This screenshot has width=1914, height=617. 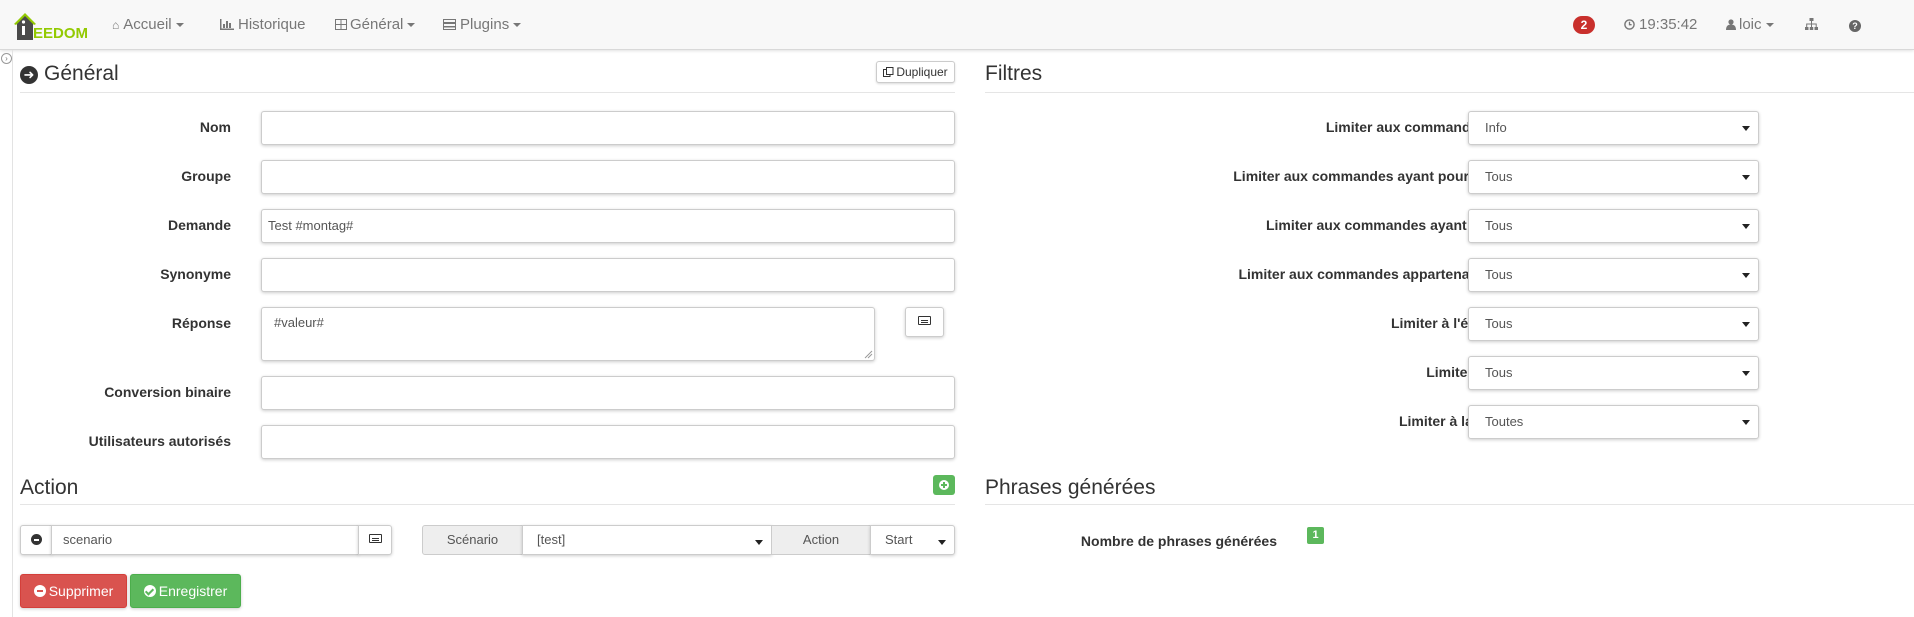 I want to click on tasks-icon, so click(x=449, y=24).